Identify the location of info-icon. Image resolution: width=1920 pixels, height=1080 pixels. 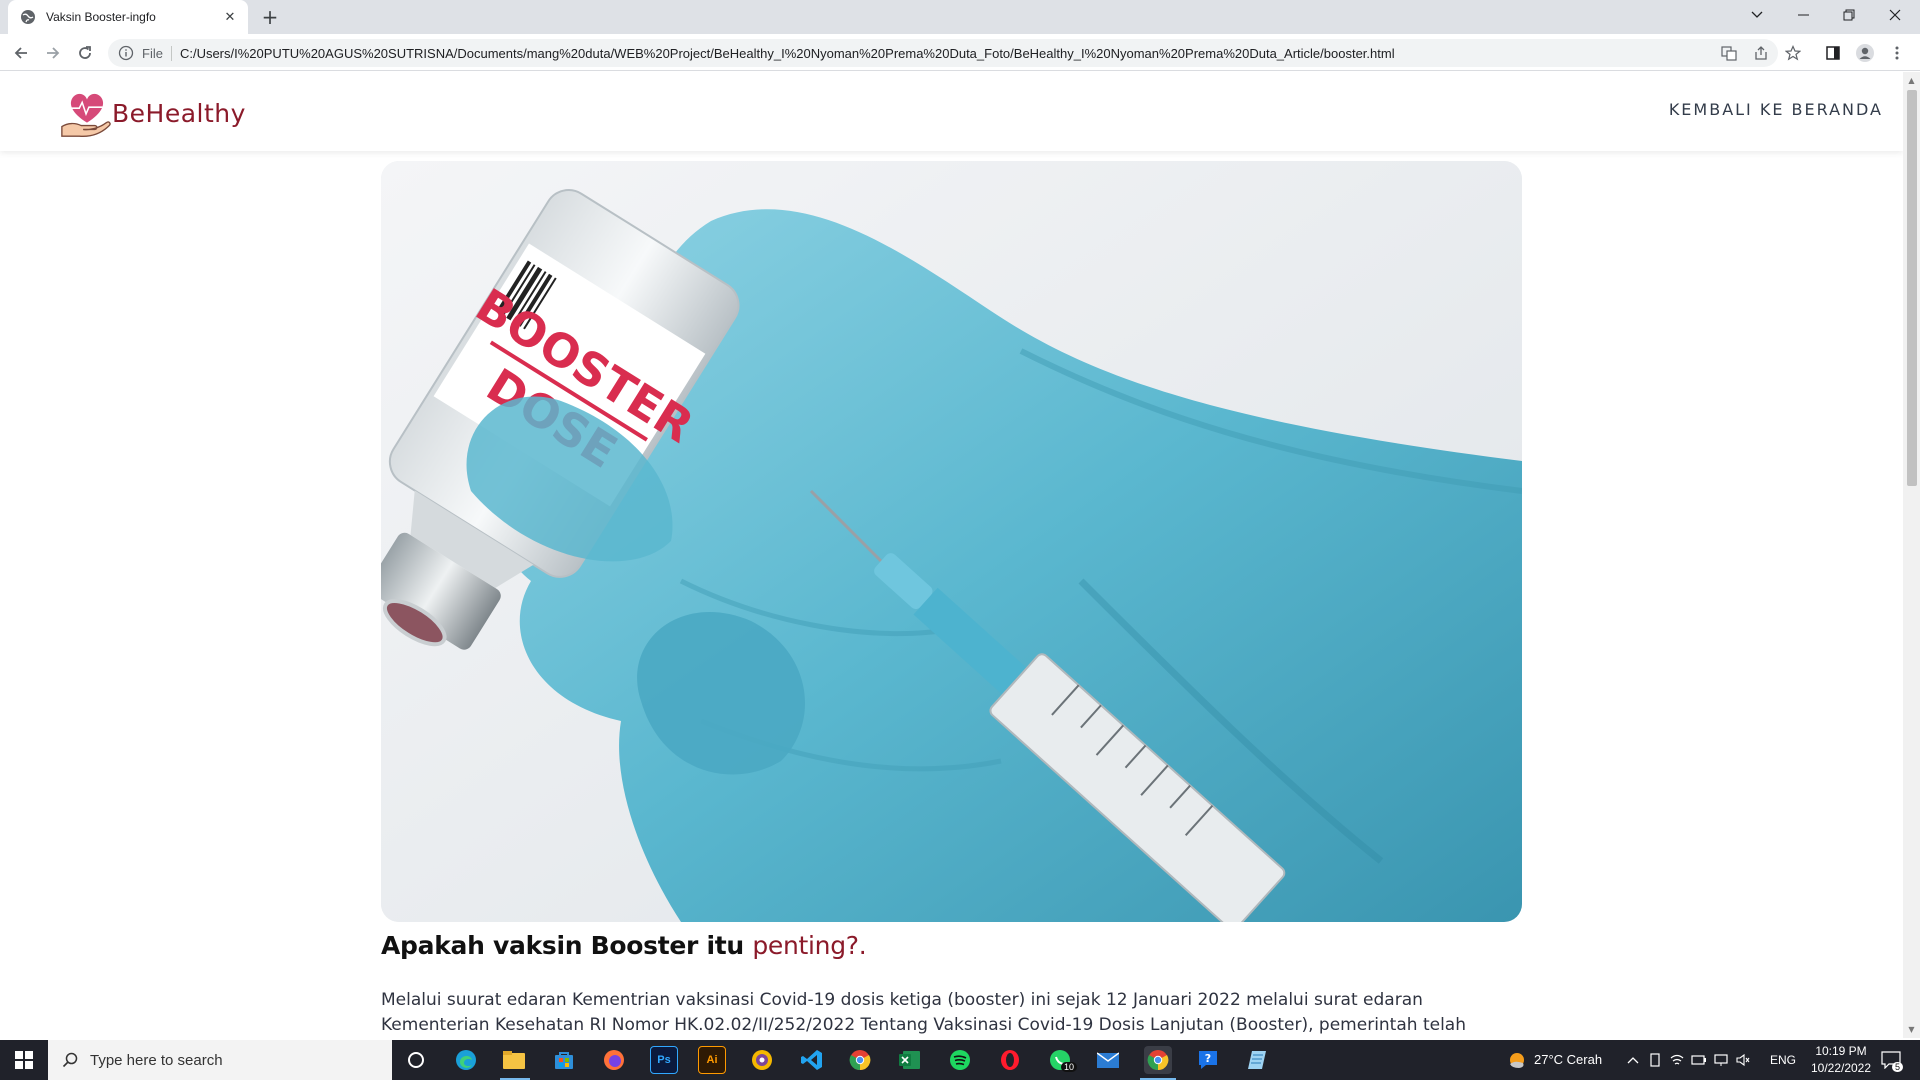
(126, 53).